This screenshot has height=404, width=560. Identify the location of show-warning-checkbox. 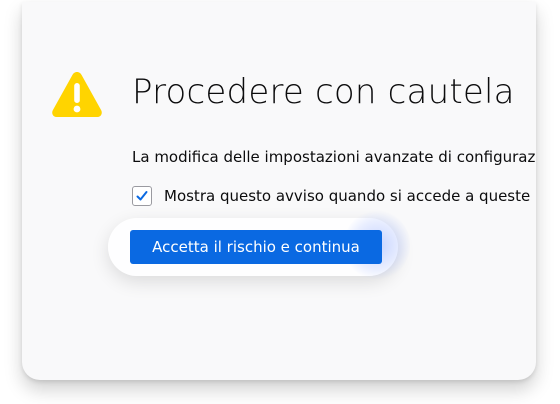
(142, 196).